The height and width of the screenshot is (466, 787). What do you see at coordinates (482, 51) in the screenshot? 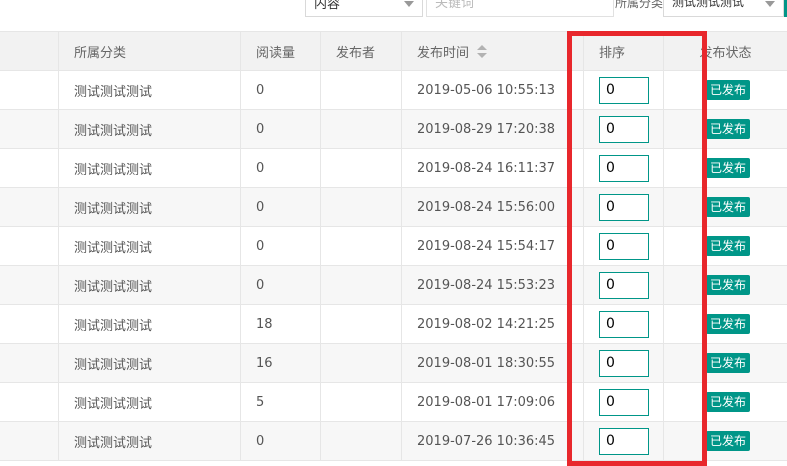
I see `sort-icon` at bounding box center [482, 51].